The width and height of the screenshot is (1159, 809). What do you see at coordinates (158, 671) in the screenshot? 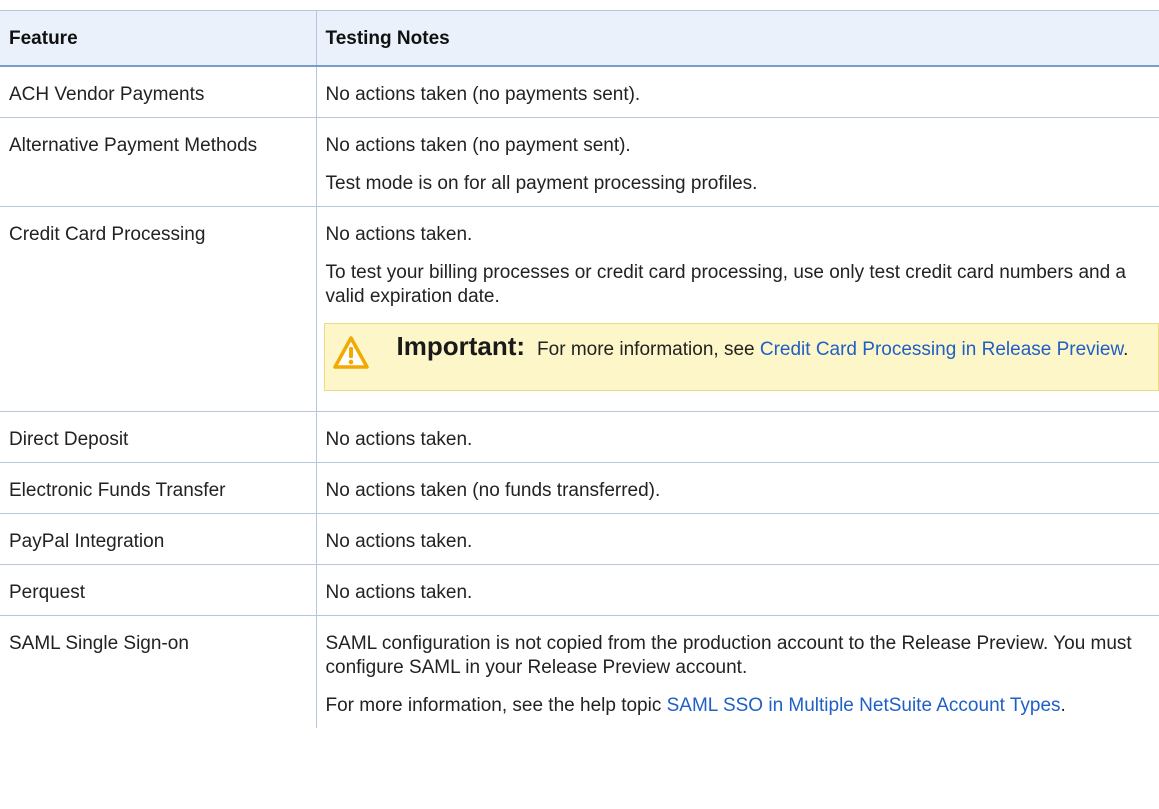
I see `feature-cell: SAML Single Sign-on` at bounding box center [158, 671].